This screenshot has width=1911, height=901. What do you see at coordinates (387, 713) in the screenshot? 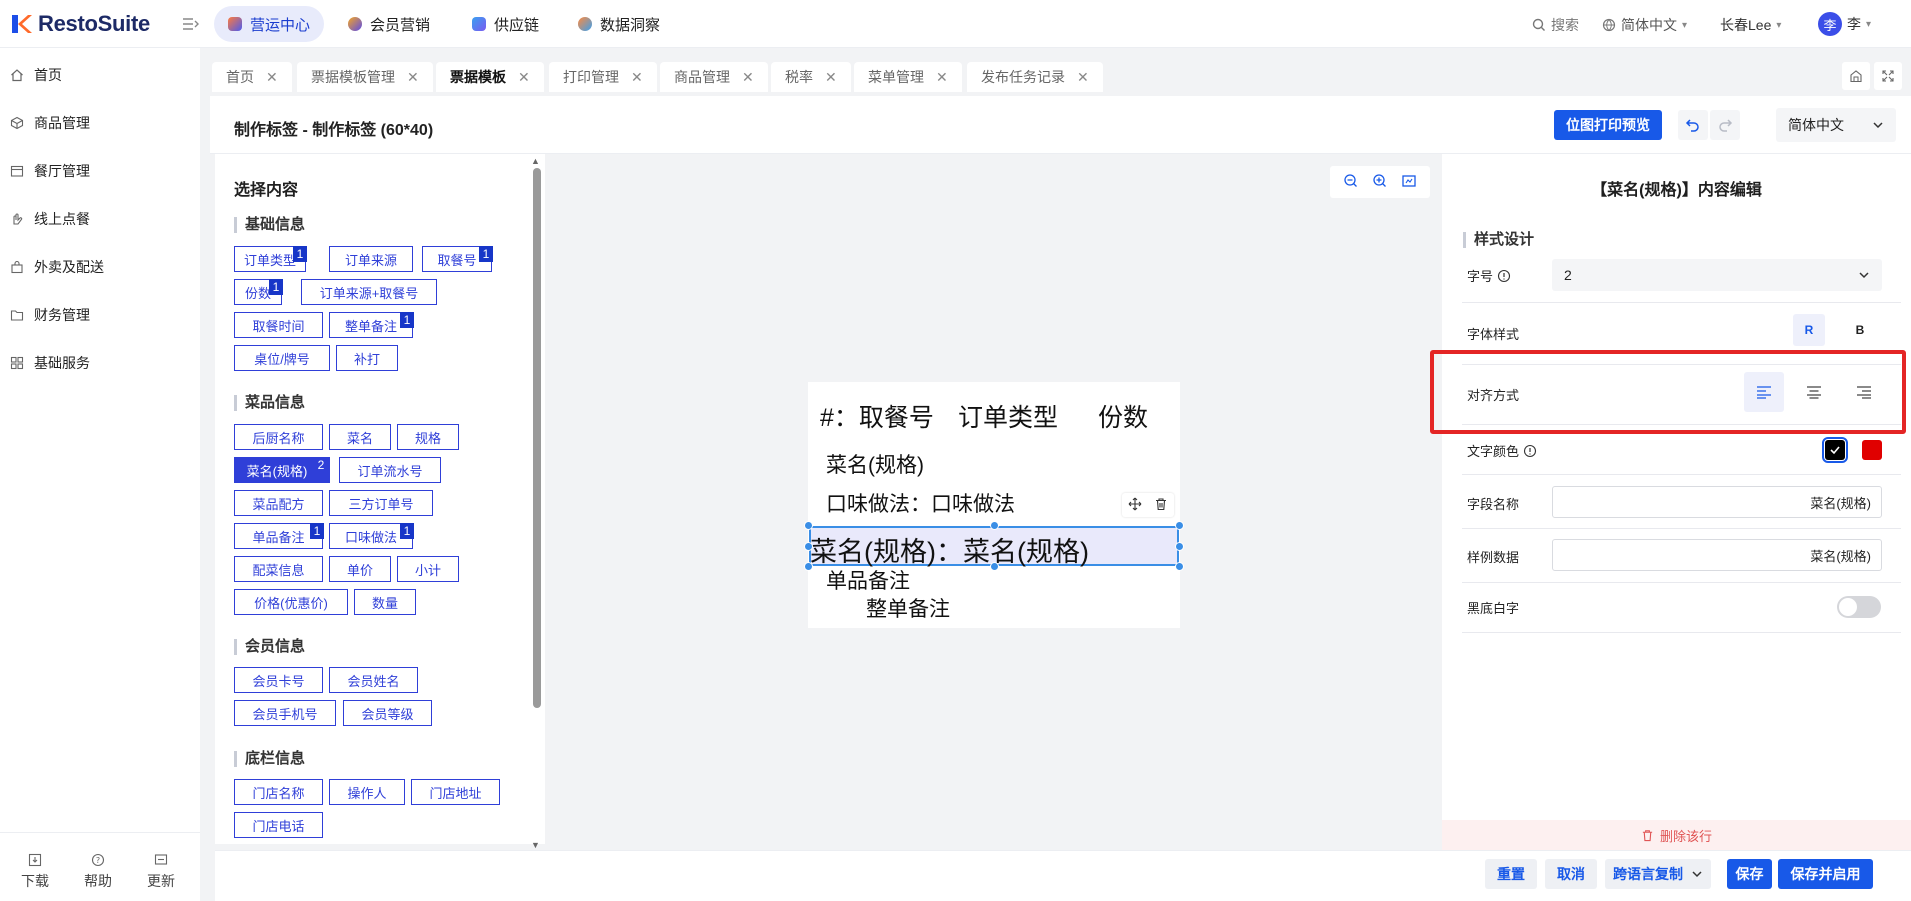
I see `chip-member-level: 会员等级` at bounding box center [387, 713].